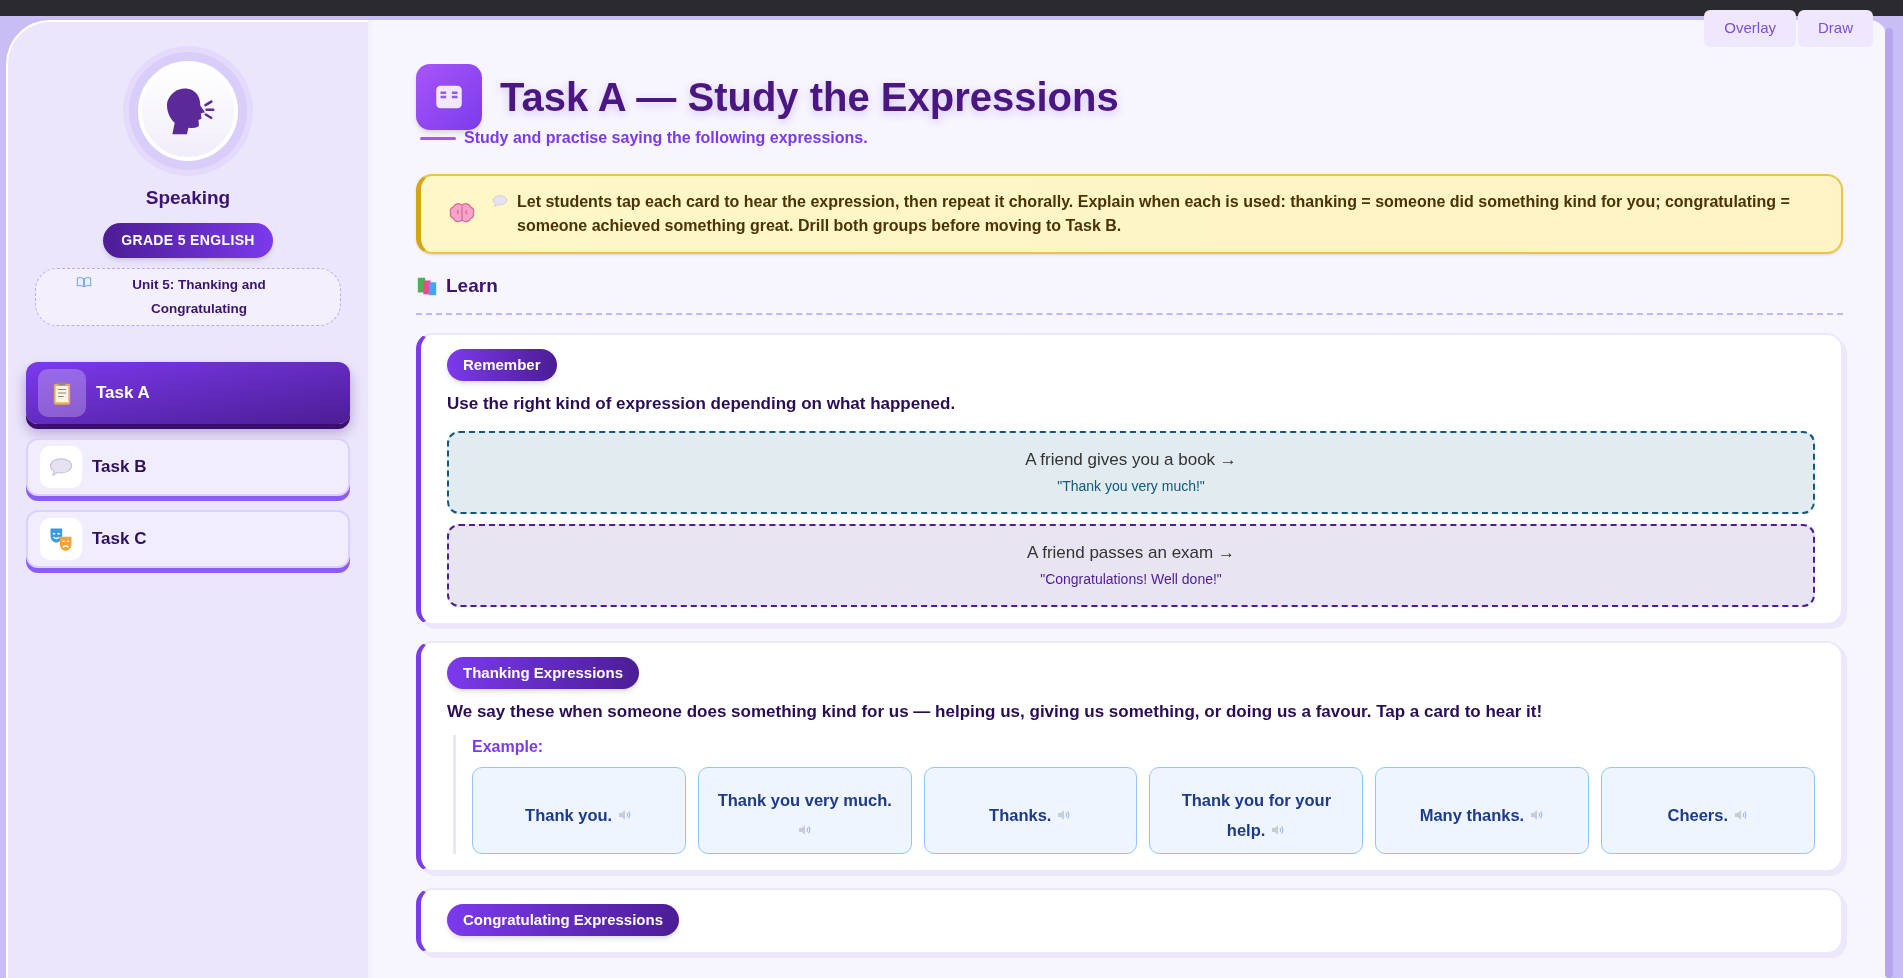 Image resolution: width=1903 pixels, height=978 pixels. I want to click on section-tag: Thanking Expressions, so click(543, 672).